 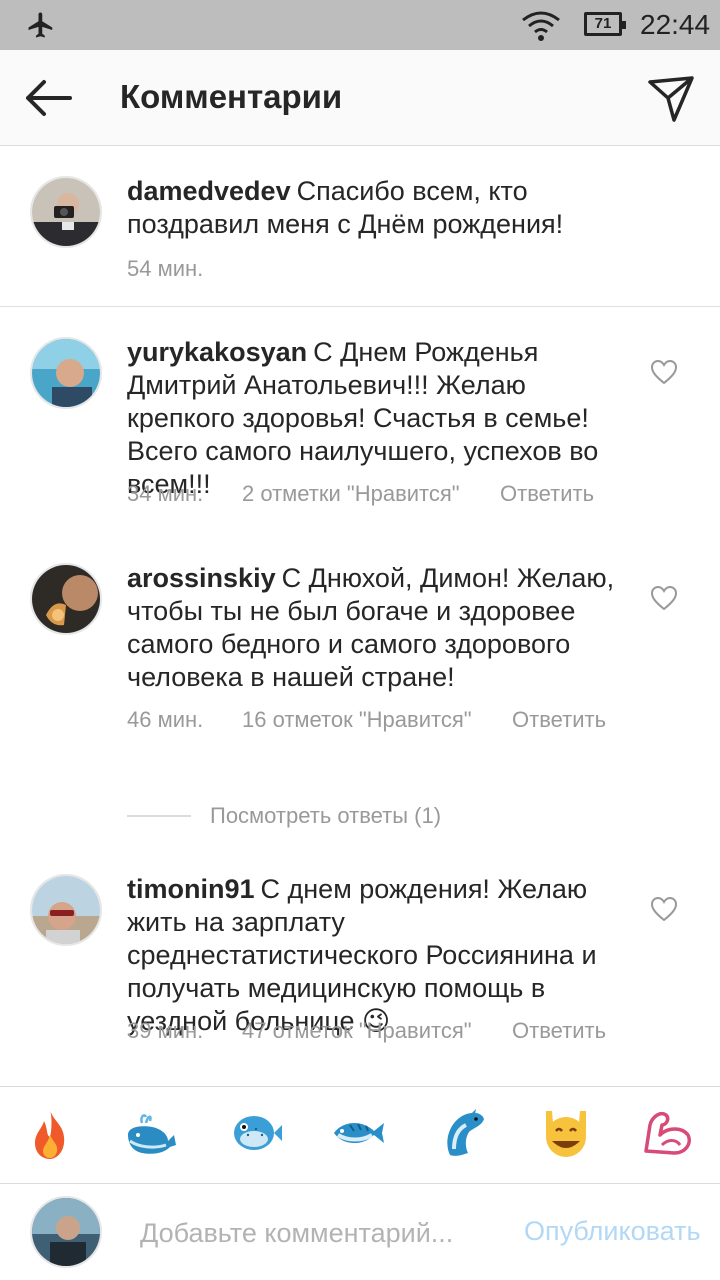 What do you see at coordinates (165, 493) in the screenshot?
I see `comment-time: 34 мин.` at bounding box center [165, 493].